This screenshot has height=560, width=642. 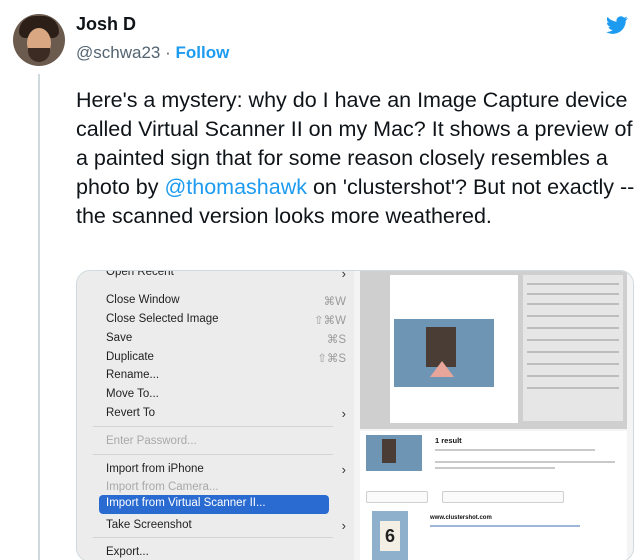 I want to click on menu-shortcut: ⇧⌘S, so click(x=331, y=359).